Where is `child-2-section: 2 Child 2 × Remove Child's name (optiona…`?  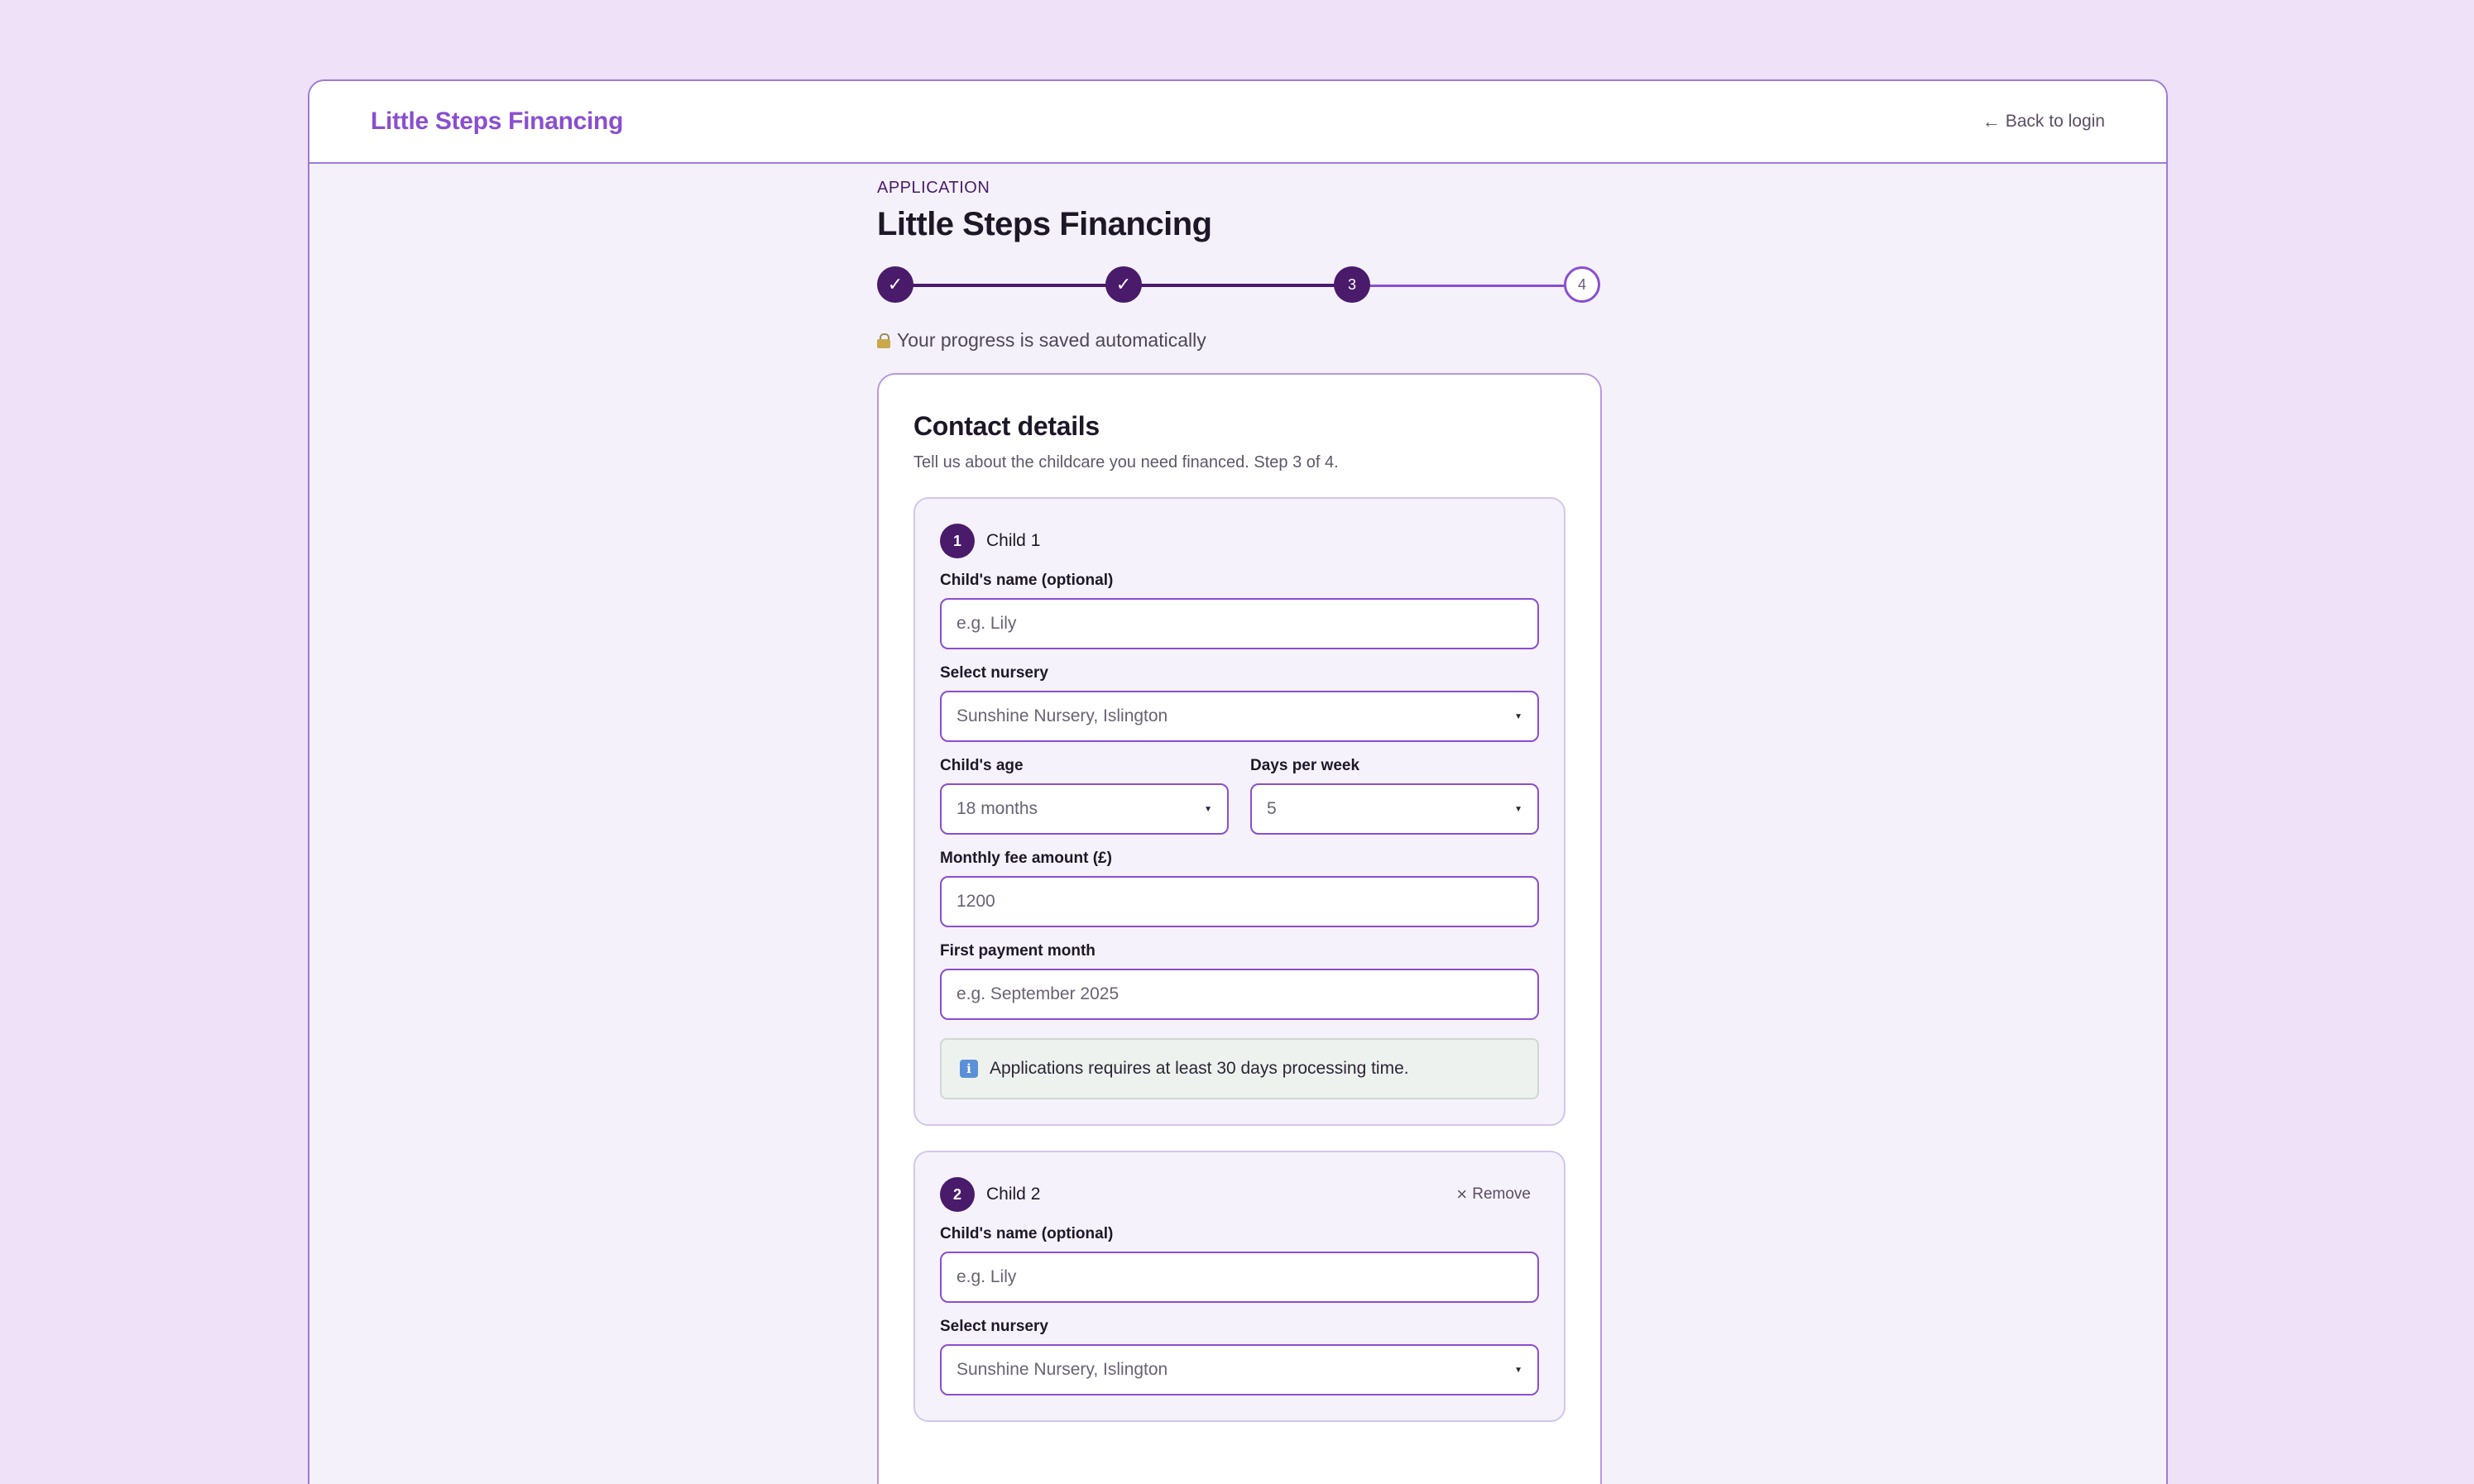
child-2-section: 2 Child 2 × Remove Child's name (optiona… is located at coordinates (1239, 1286).